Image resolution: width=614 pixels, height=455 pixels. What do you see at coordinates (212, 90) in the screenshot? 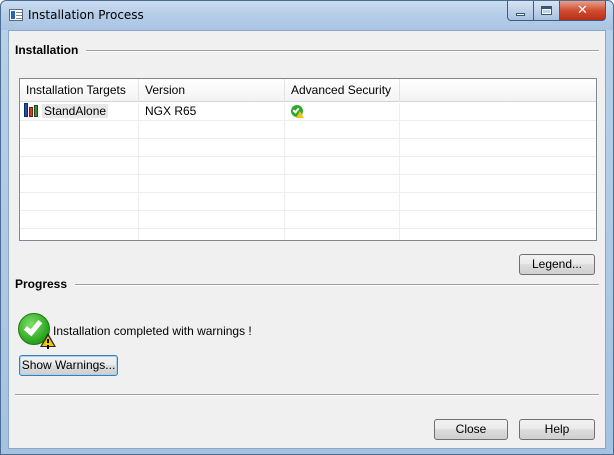
I see `column-header-version: Version` at bounding box center [212, 90].